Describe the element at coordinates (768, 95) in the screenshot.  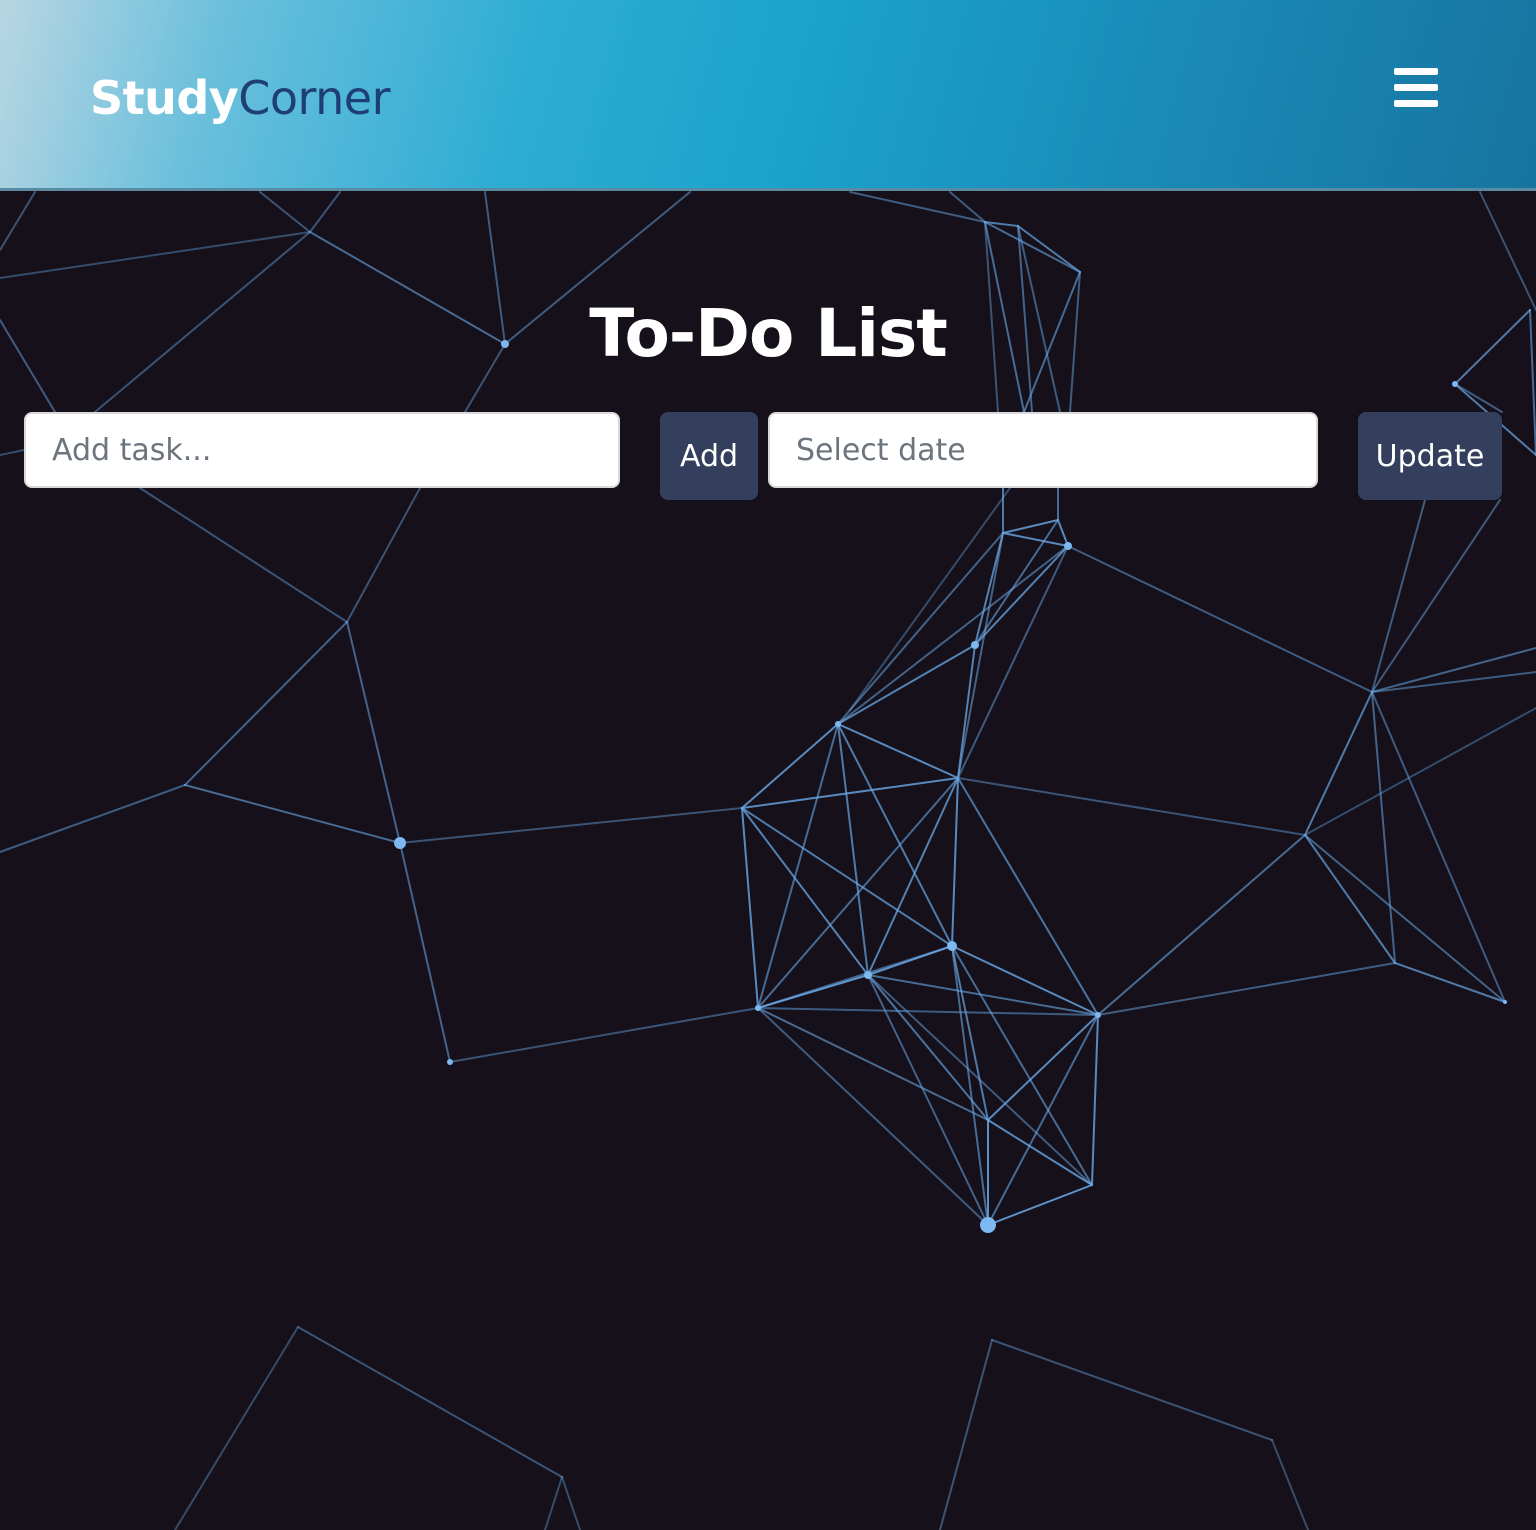
I see `site-header: StudyCorner` at that location.